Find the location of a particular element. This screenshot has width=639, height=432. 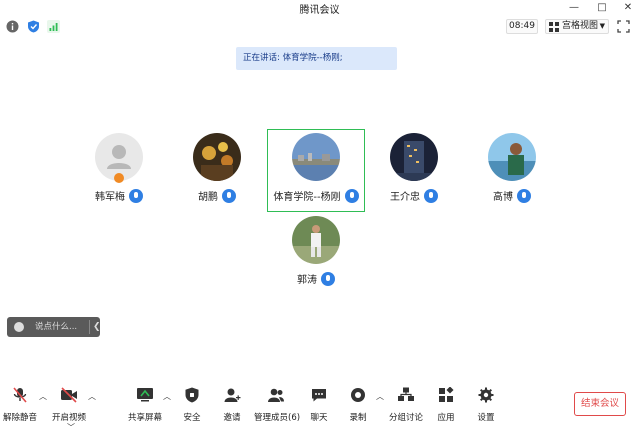

info-icon is located at coordinates (12, 26).